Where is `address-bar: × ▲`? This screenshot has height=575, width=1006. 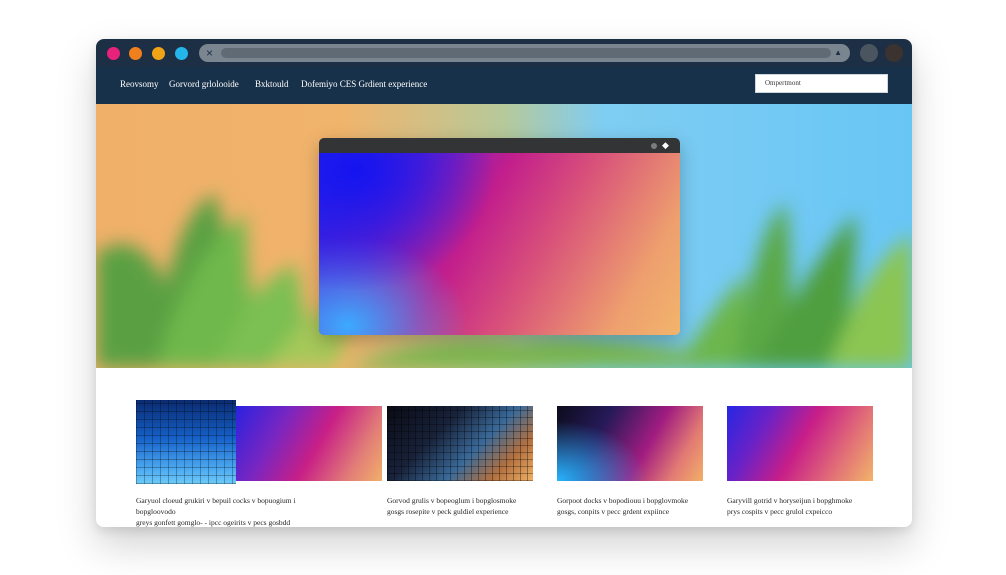
address-bar: × ▲ is located at coordinates (524, 53).